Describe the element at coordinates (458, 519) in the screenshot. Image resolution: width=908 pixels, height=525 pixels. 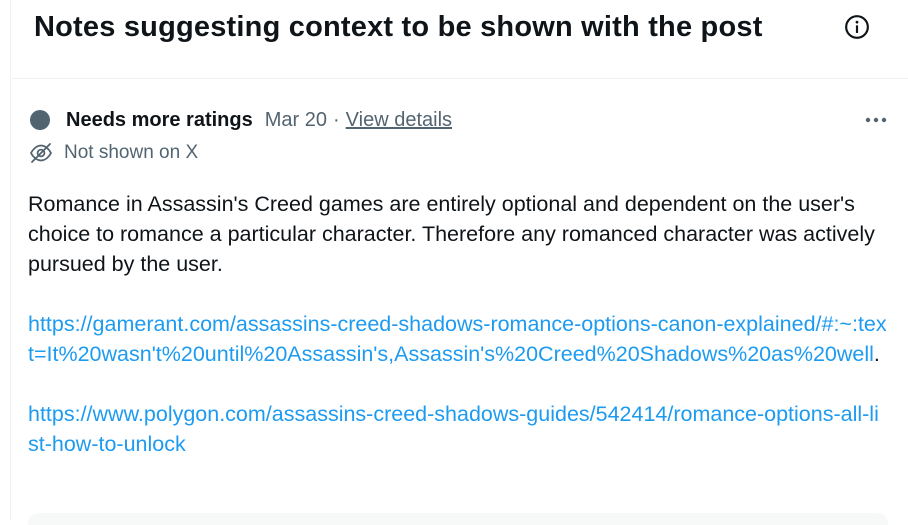
I see `rating-panel` at that location.